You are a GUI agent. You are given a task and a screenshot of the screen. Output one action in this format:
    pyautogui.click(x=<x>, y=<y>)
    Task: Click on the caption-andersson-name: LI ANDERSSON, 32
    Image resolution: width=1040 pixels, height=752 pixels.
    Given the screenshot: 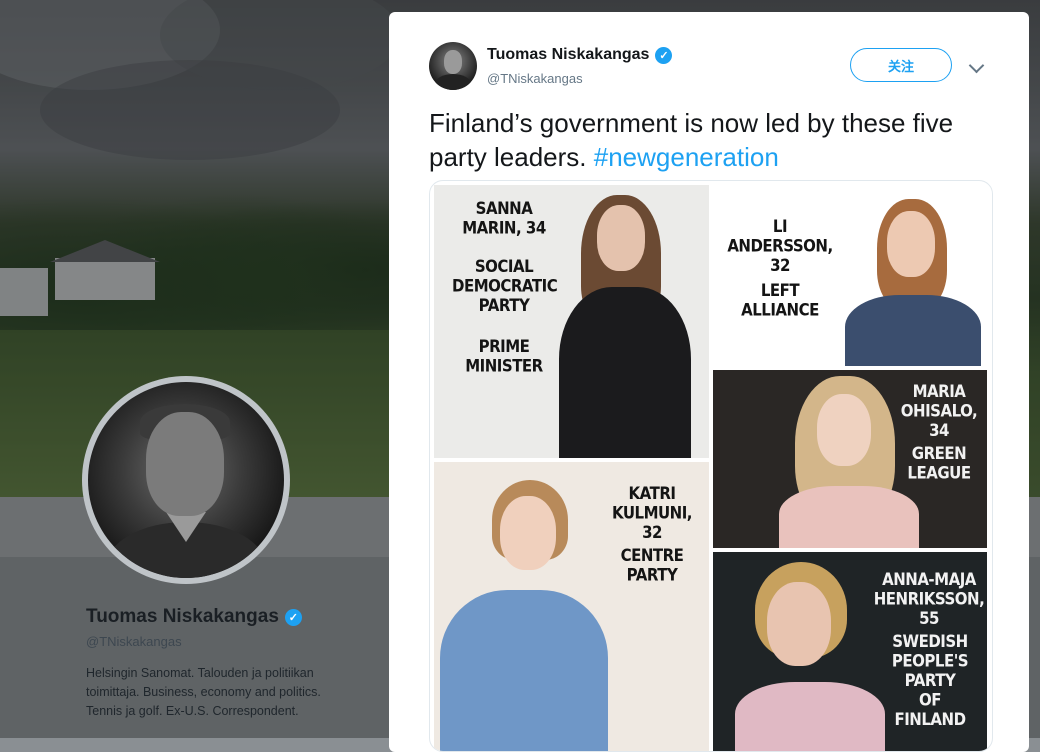 What is the action you would take?
    pyautogui.click(x=780, y=245)
    